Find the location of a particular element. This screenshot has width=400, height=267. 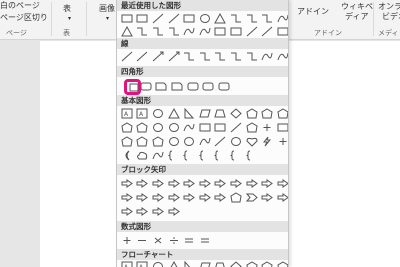

snip-rect-icon is located at coordinates (177, 86).